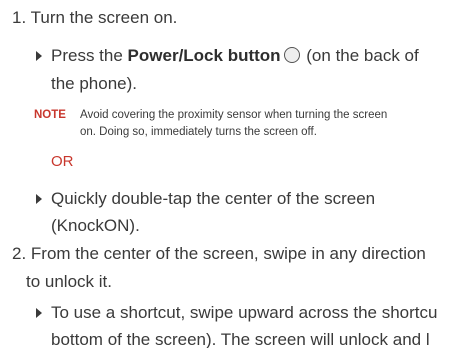  I want to click on step-1: 1. Turn the screen on., so click(94, 18).